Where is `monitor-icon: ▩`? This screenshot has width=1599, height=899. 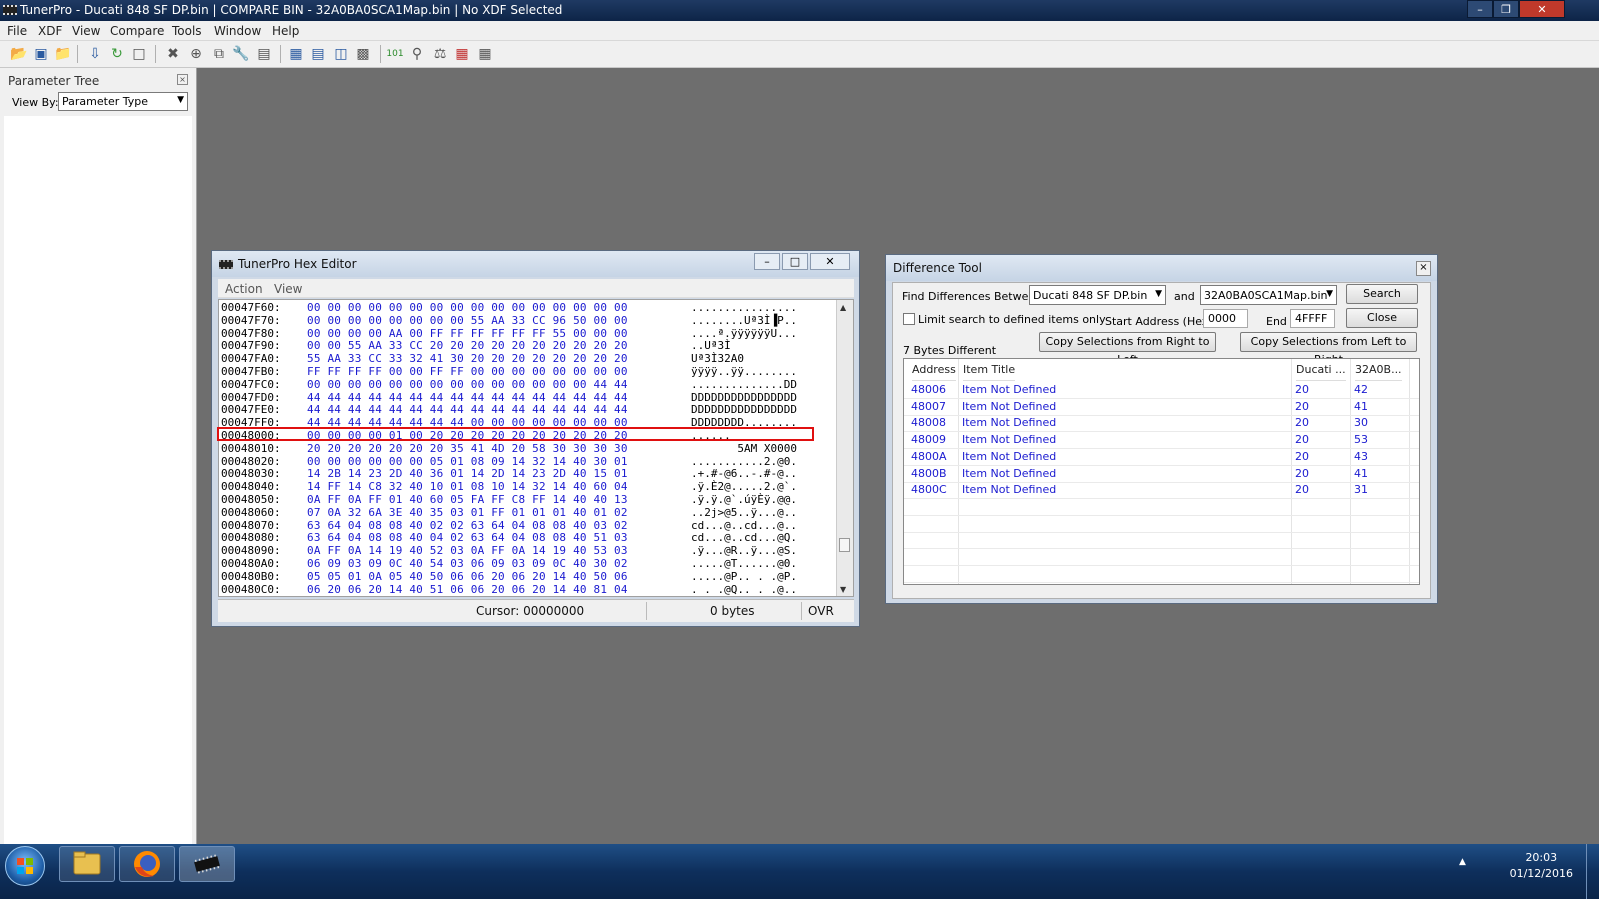
monitor-icon: ▩ is located at coordinates (363, 54).